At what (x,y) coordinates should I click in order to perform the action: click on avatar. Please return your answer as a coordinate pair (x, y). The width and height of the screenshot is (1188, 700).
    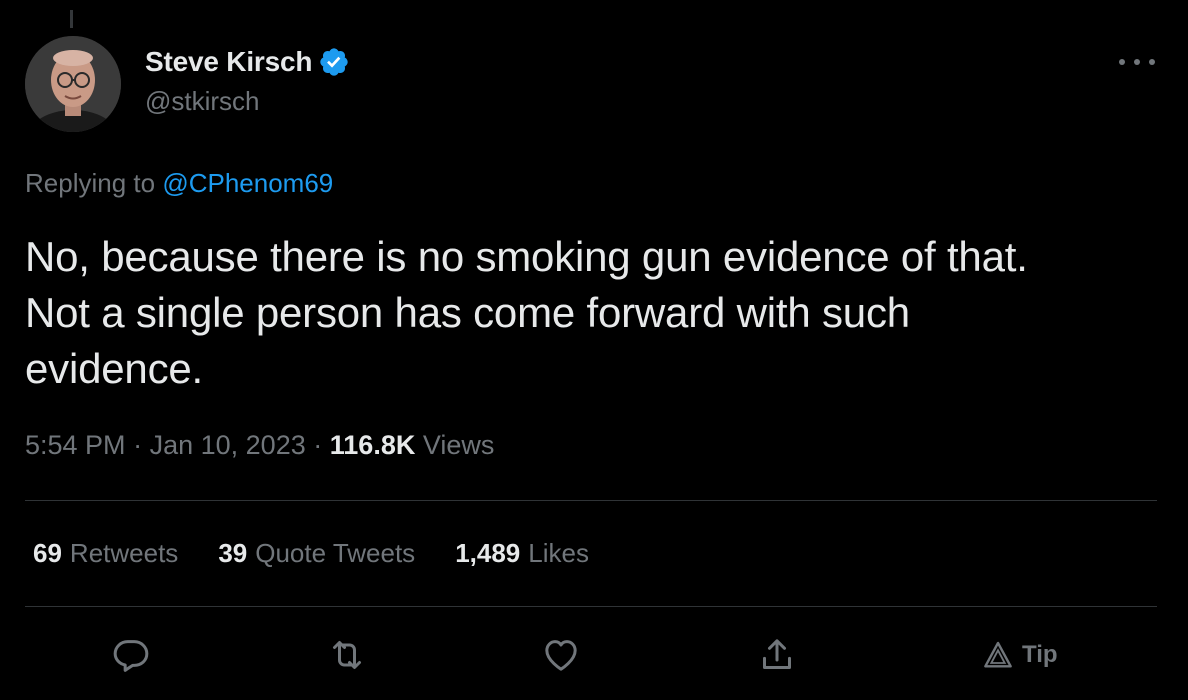
    Looking at the image, I should click on (73, 84).